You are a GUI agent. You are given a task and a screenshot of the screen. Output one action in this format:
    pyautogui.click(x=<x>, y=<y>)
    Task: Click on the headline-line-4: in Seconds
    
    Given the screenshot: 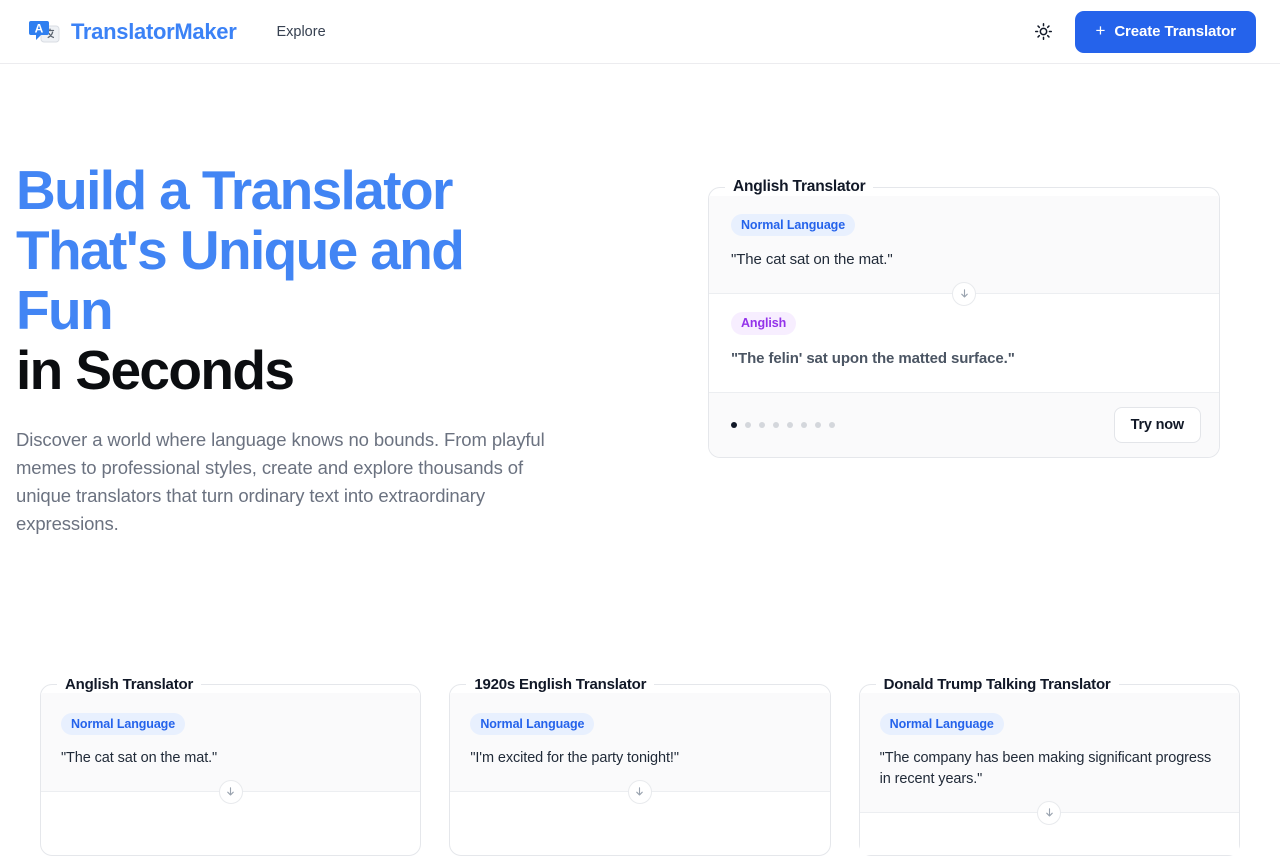 What is the action you would take?
    pyautogui.click(x=155, y=370)
    